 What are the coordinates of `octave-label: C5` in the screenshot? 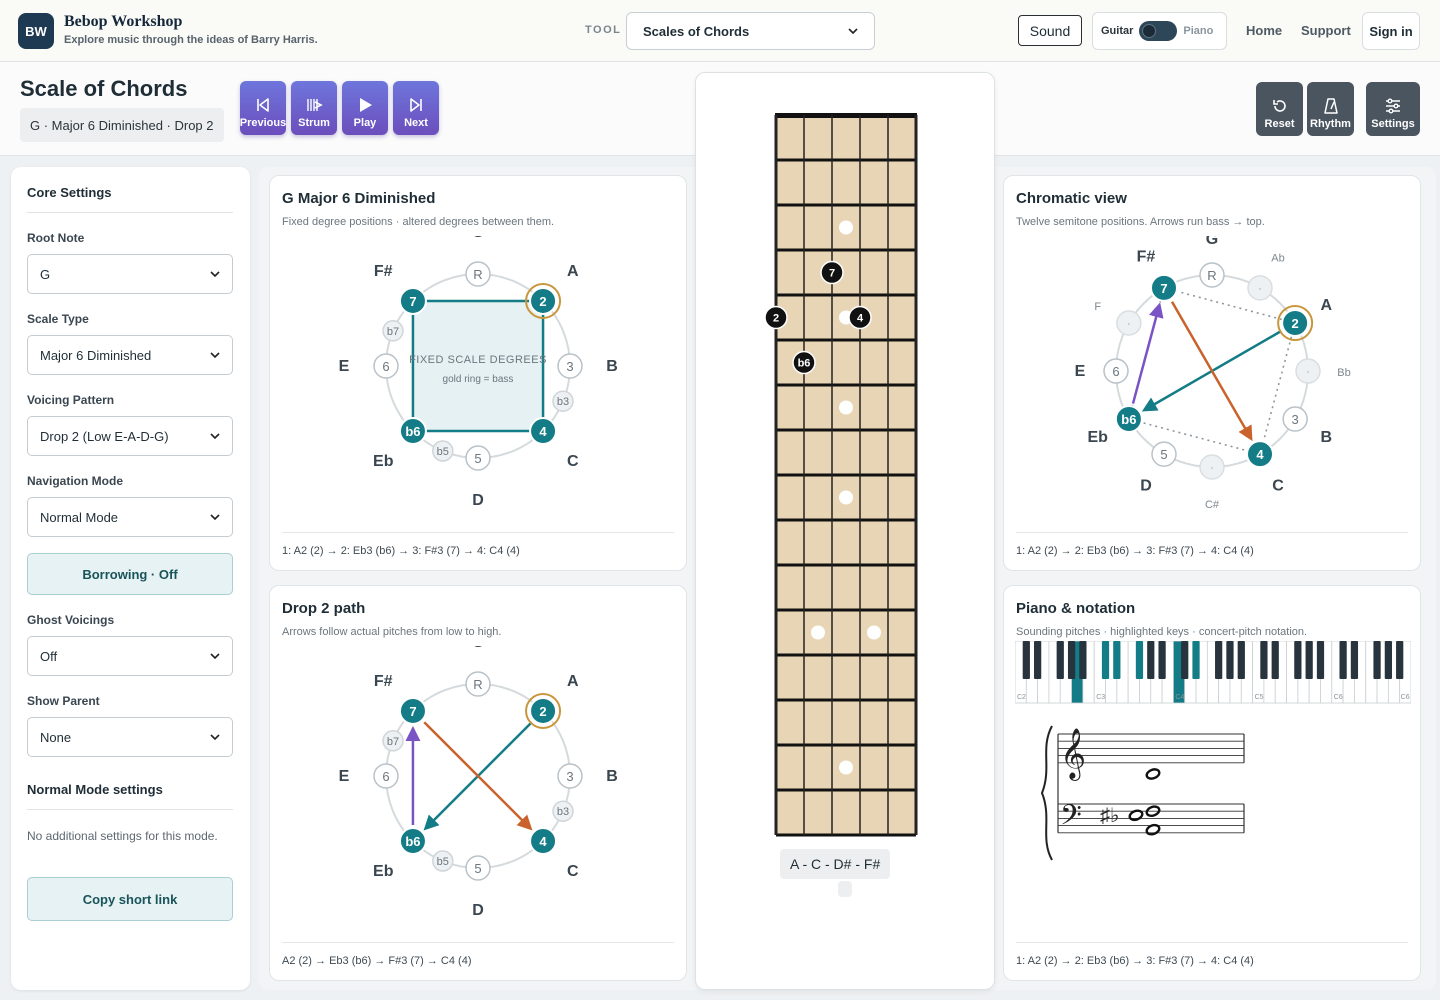 It's located at (1259, 697).